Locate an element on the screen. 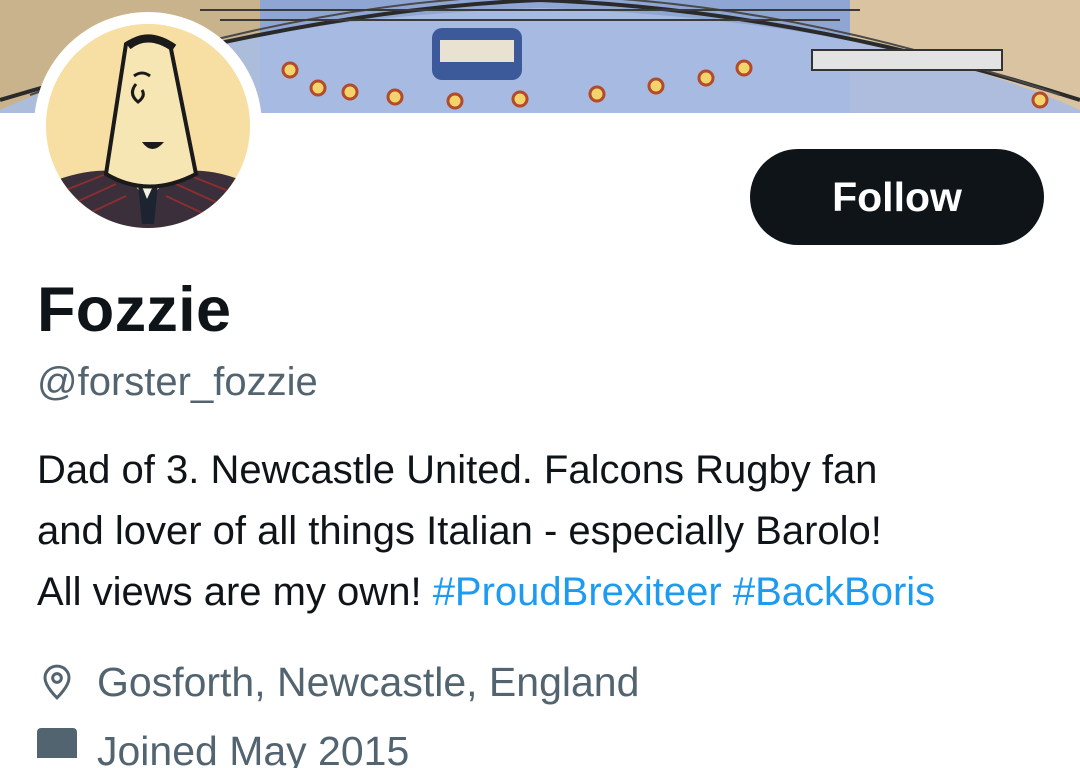 This screenshot has height=768, width=1080. hashtag-link: #ProudBrexiteer is located at coordinates (577, 592).